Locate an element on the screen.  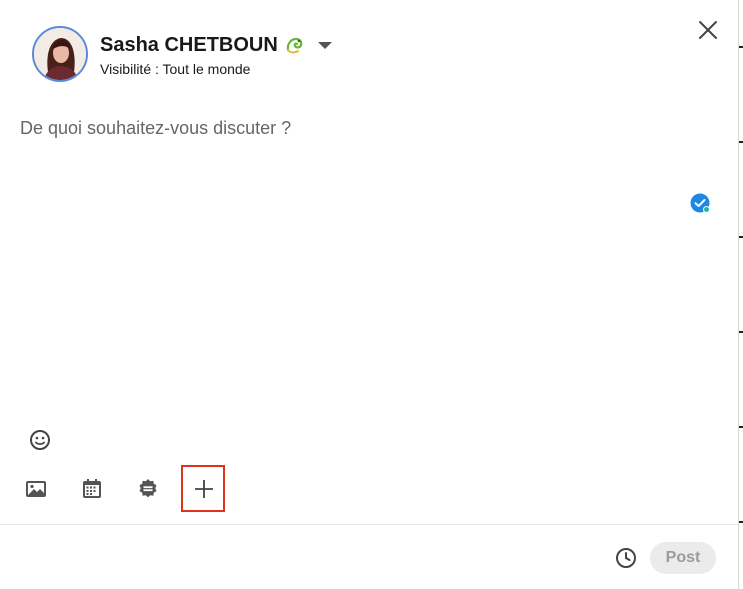
calendar-icon is located at coordinates (92, 488).